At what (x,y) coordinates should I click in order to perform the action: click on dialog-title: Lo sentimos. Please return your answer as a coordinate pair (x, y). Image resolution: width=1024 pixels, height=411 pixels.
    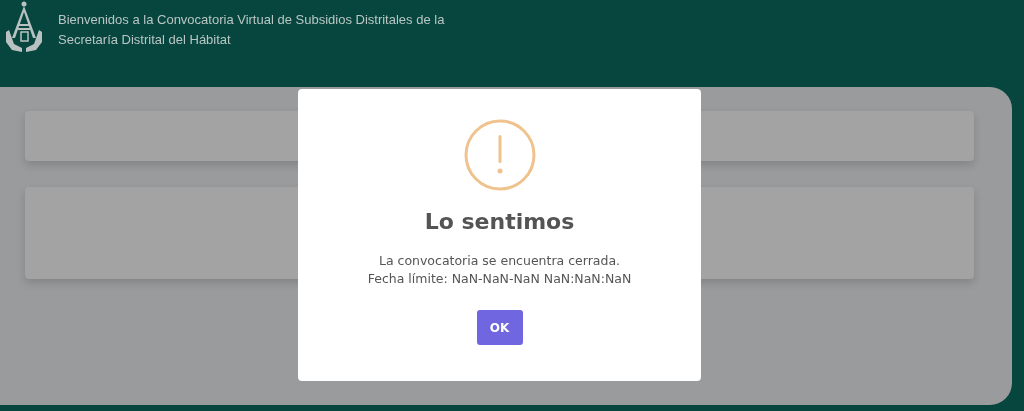
    Looking at the image, I should click on (499, 221).